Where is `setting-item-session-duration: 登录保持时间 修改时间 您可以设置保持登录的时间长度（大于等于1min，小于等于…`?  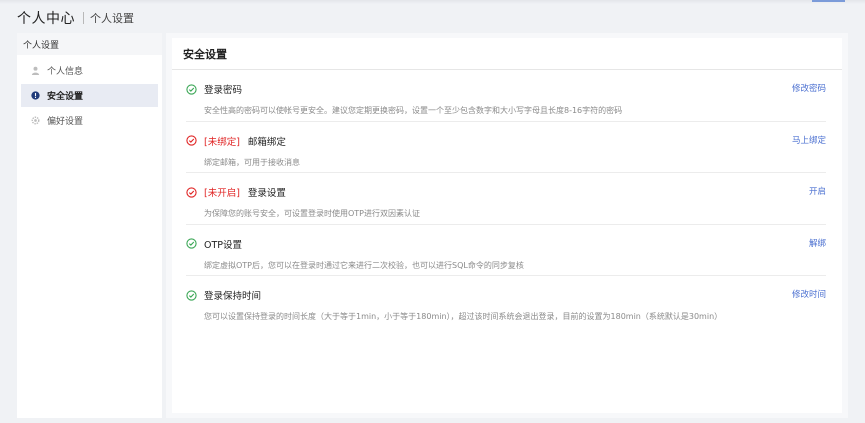
setting-item-session-duration: 登录保持时间 修改时间 您可以设置保持登录的时间长度（大于等于1min，小于等于… is located at coordinates (506, 302).